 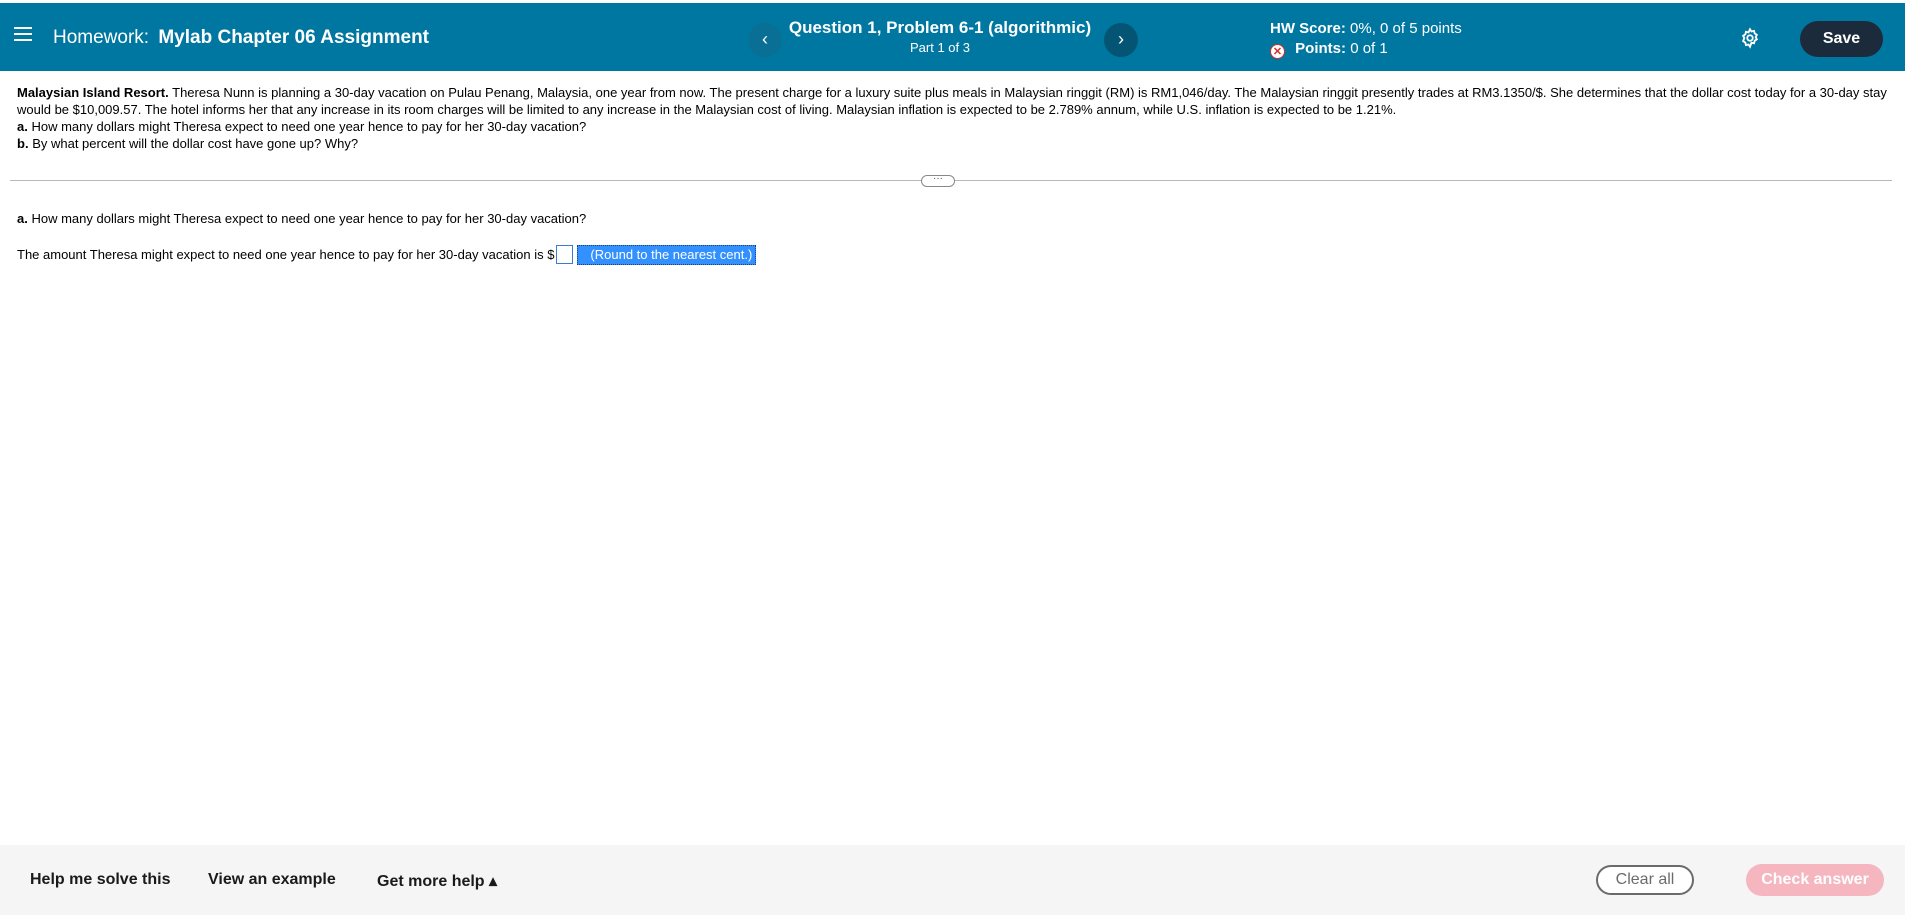 What do you see at coordinates (101, 37) in the screenshot?
I see `homework-prefix: Homework:` at bounding box center [101, 37].